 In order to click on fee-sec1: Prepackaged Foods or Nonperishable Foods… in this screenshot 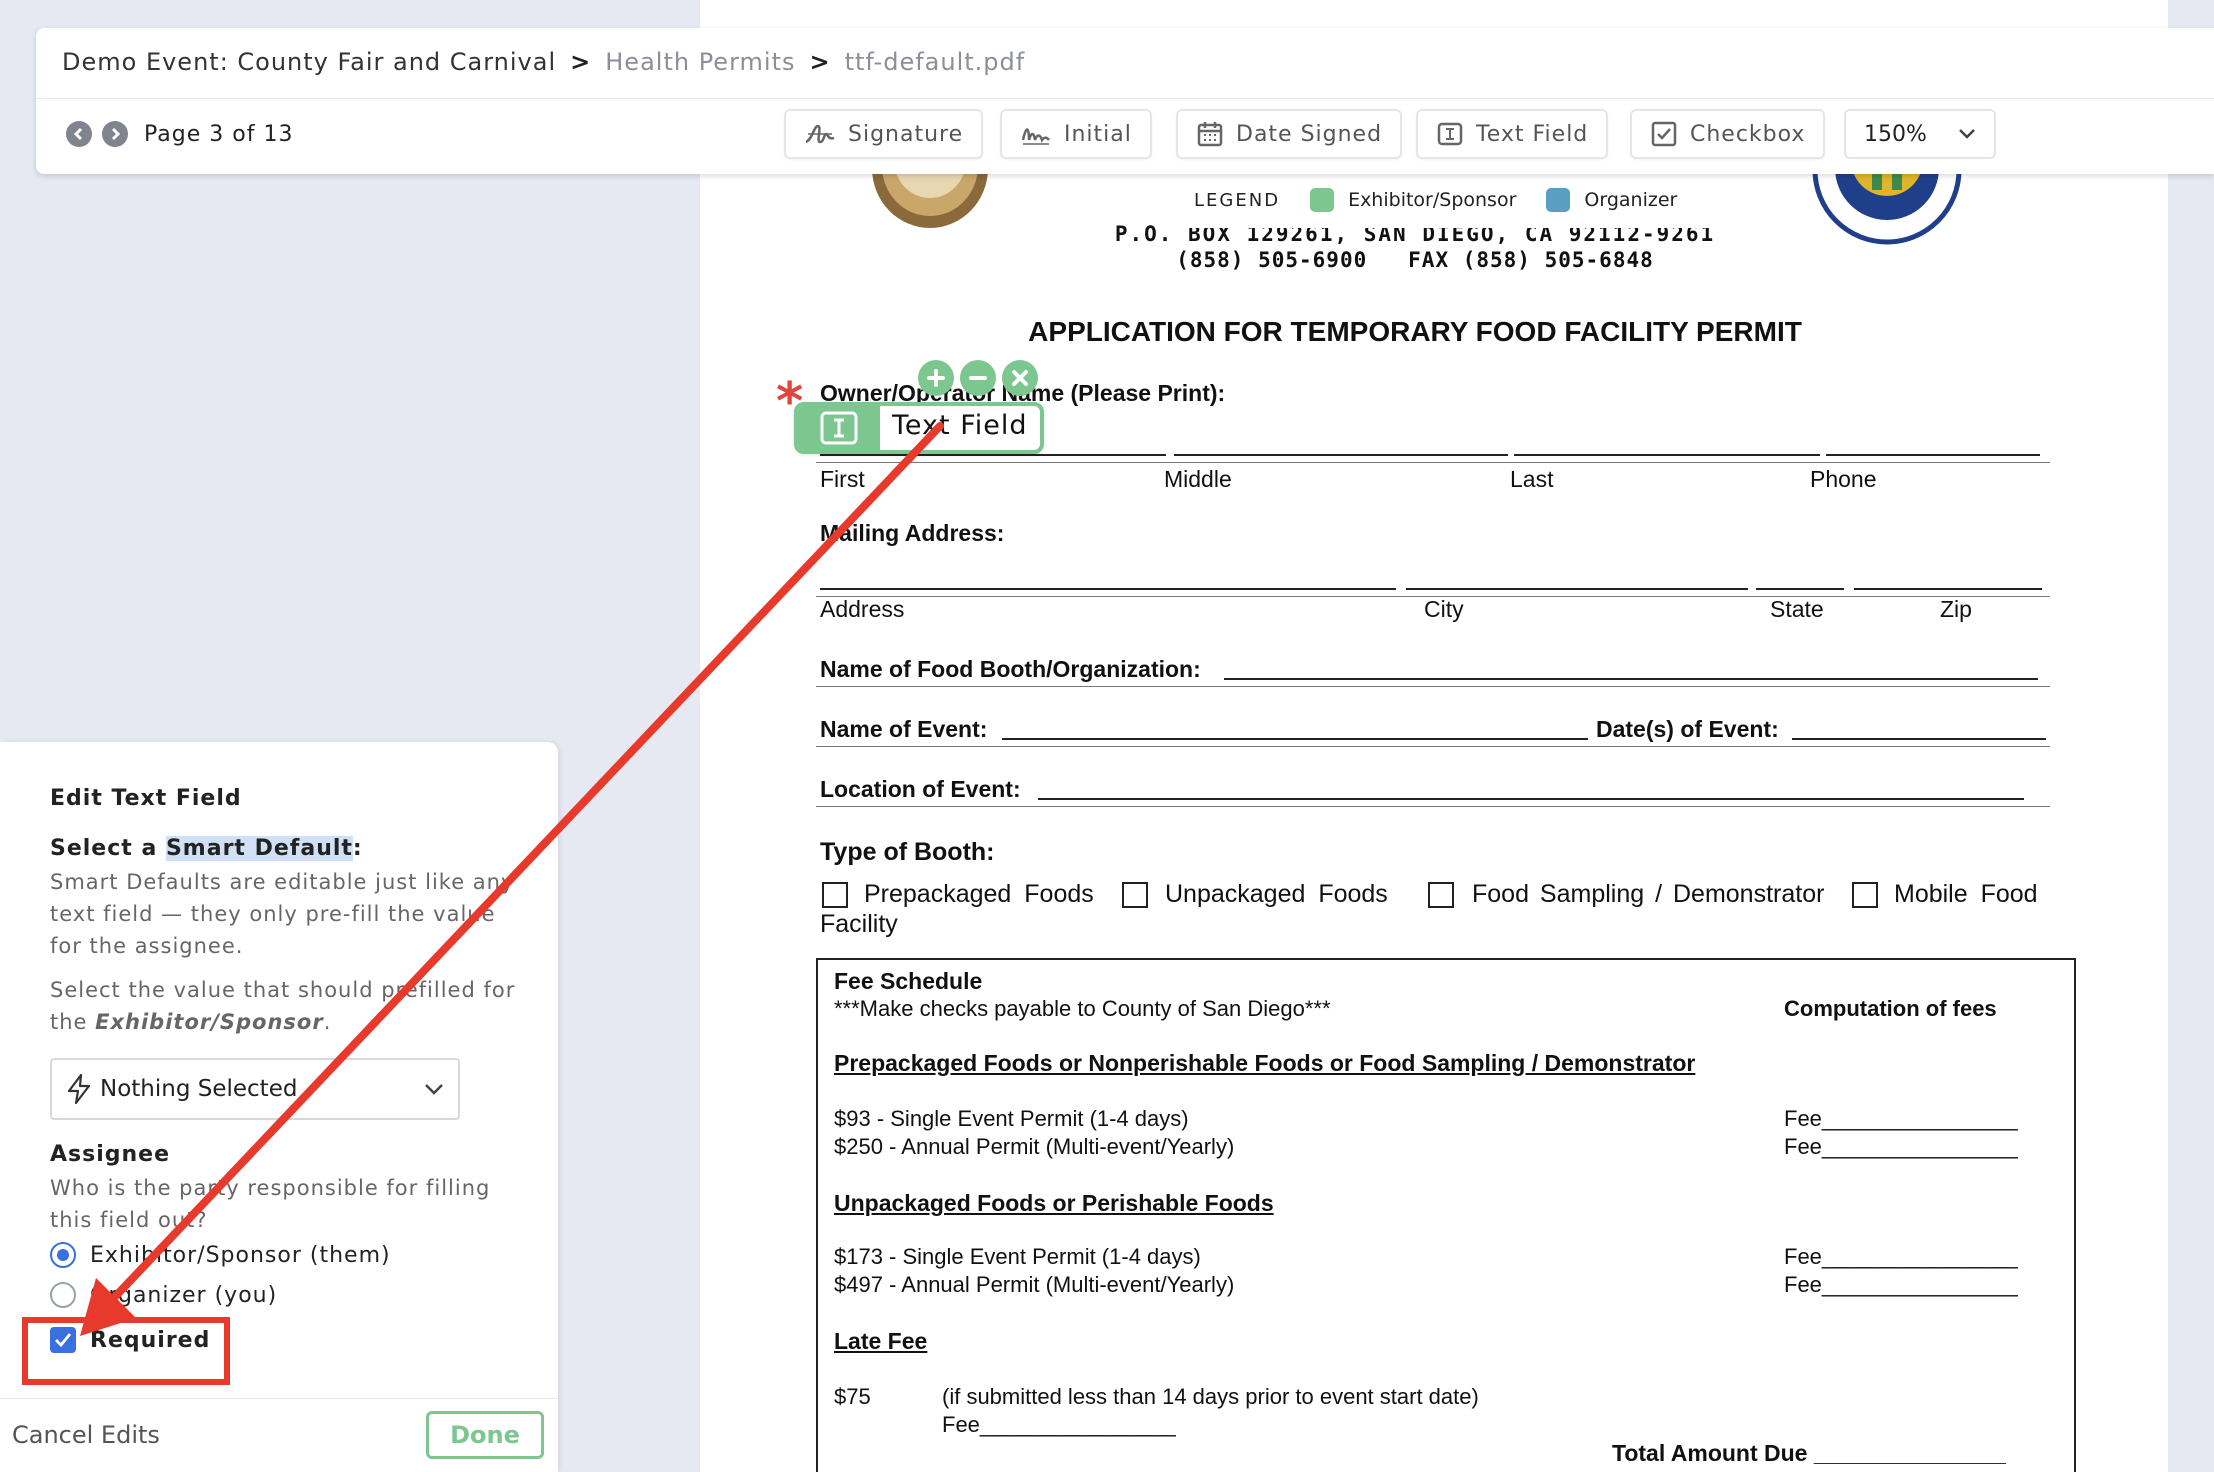, I will do `click(1265, 1063)`.